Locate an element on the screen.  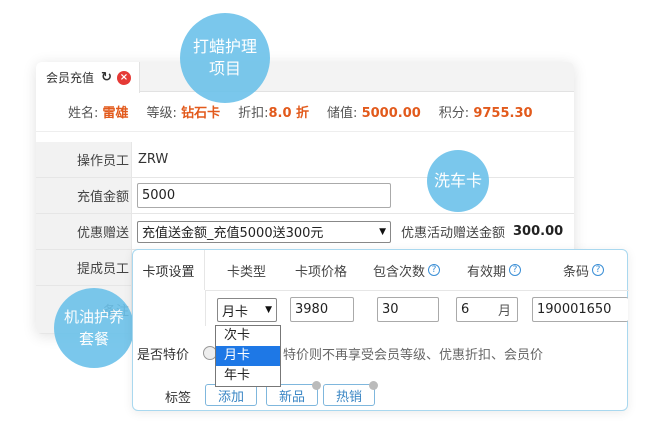
validity-input: 6 月 is located at coordinates (487, 309).